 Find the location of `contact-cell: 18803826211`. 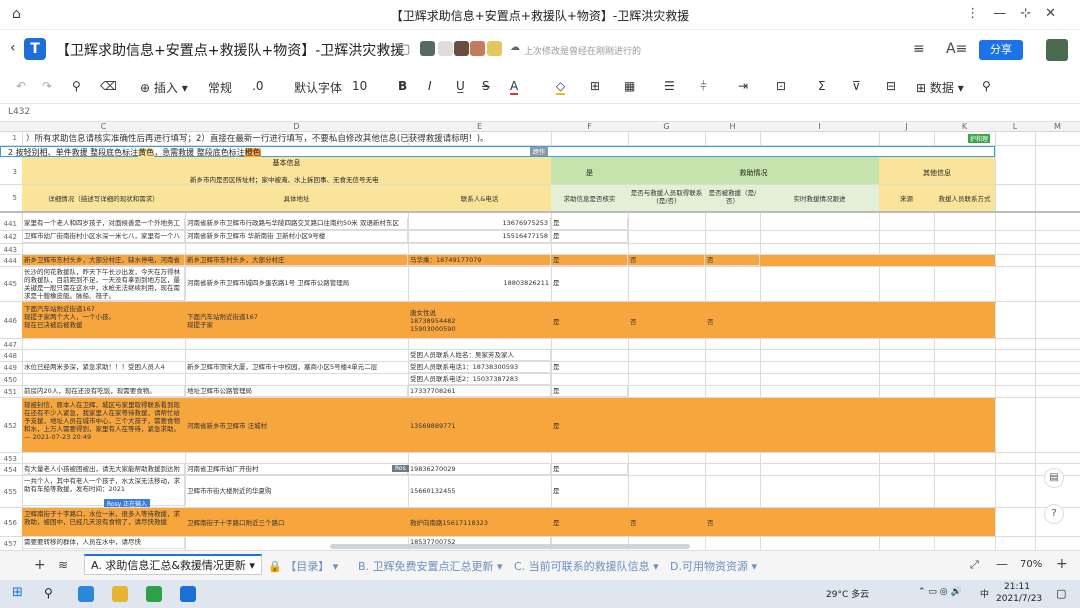

contact-cell: 18803826211 is located at coordinates (479, 284).